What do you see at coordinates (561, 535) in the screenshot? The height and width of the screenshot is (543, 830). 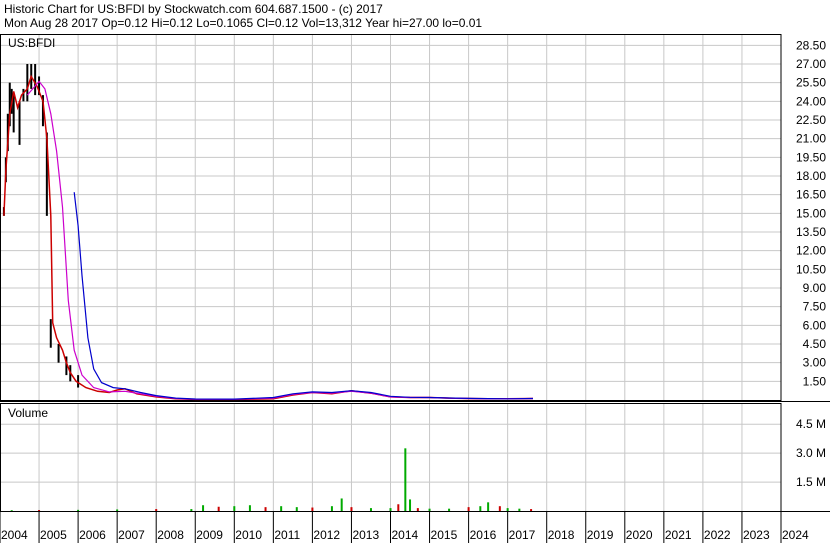 I see `year-tick-label: 2018` at bounding box center [561, 535].